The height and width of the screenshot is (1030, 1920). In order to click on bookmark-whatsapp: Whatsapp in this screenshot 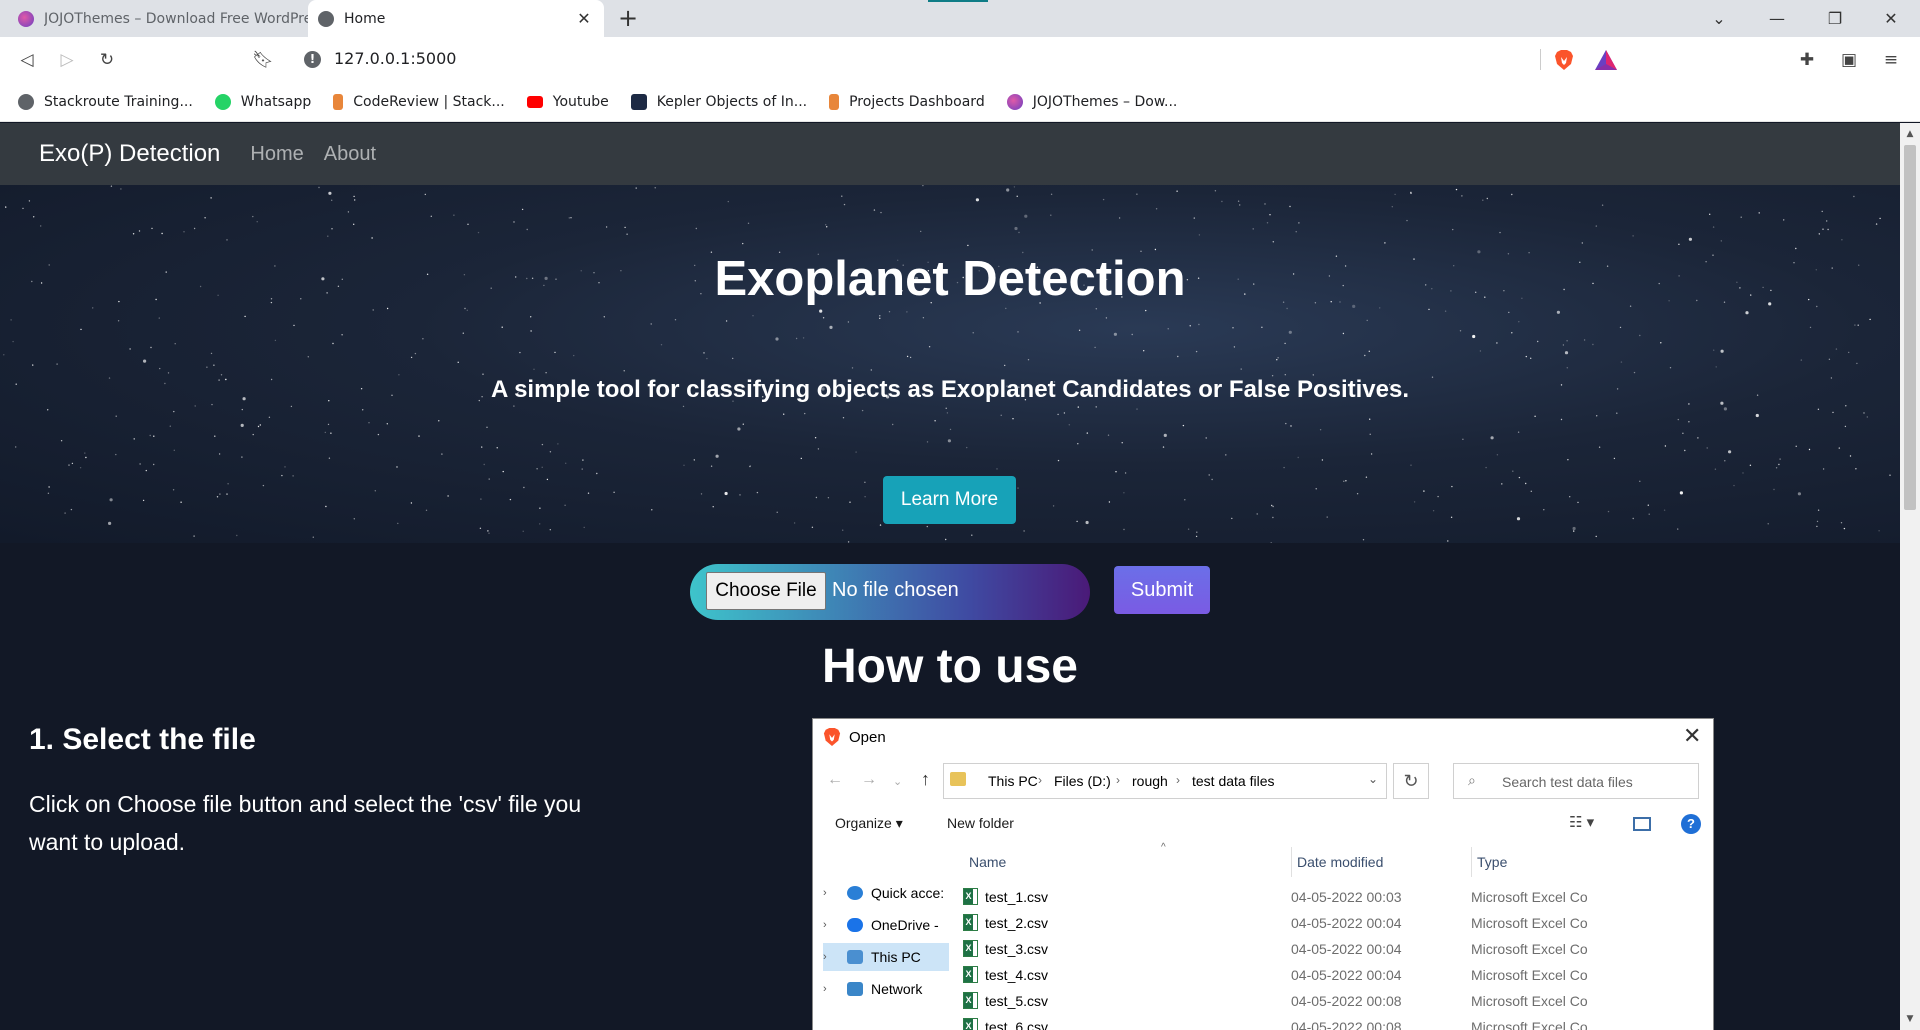, I will do `click(263, 101)`.